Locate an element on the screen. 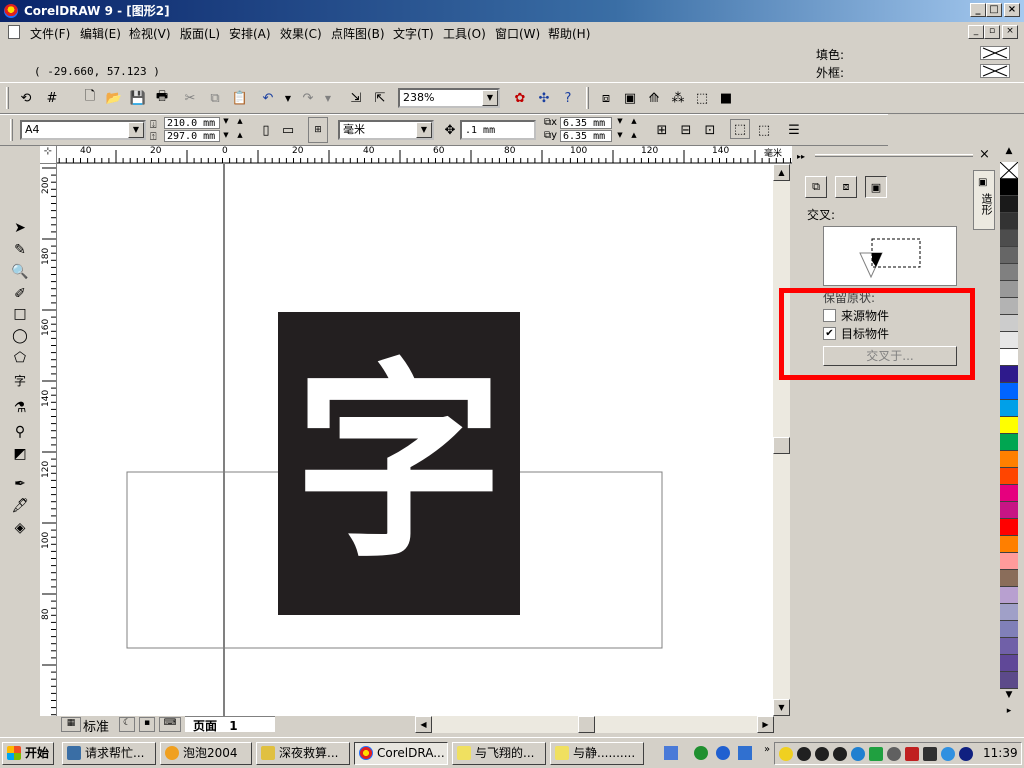 The image size is (1024, 768). flag-icon is located at coordinates (930, 754).